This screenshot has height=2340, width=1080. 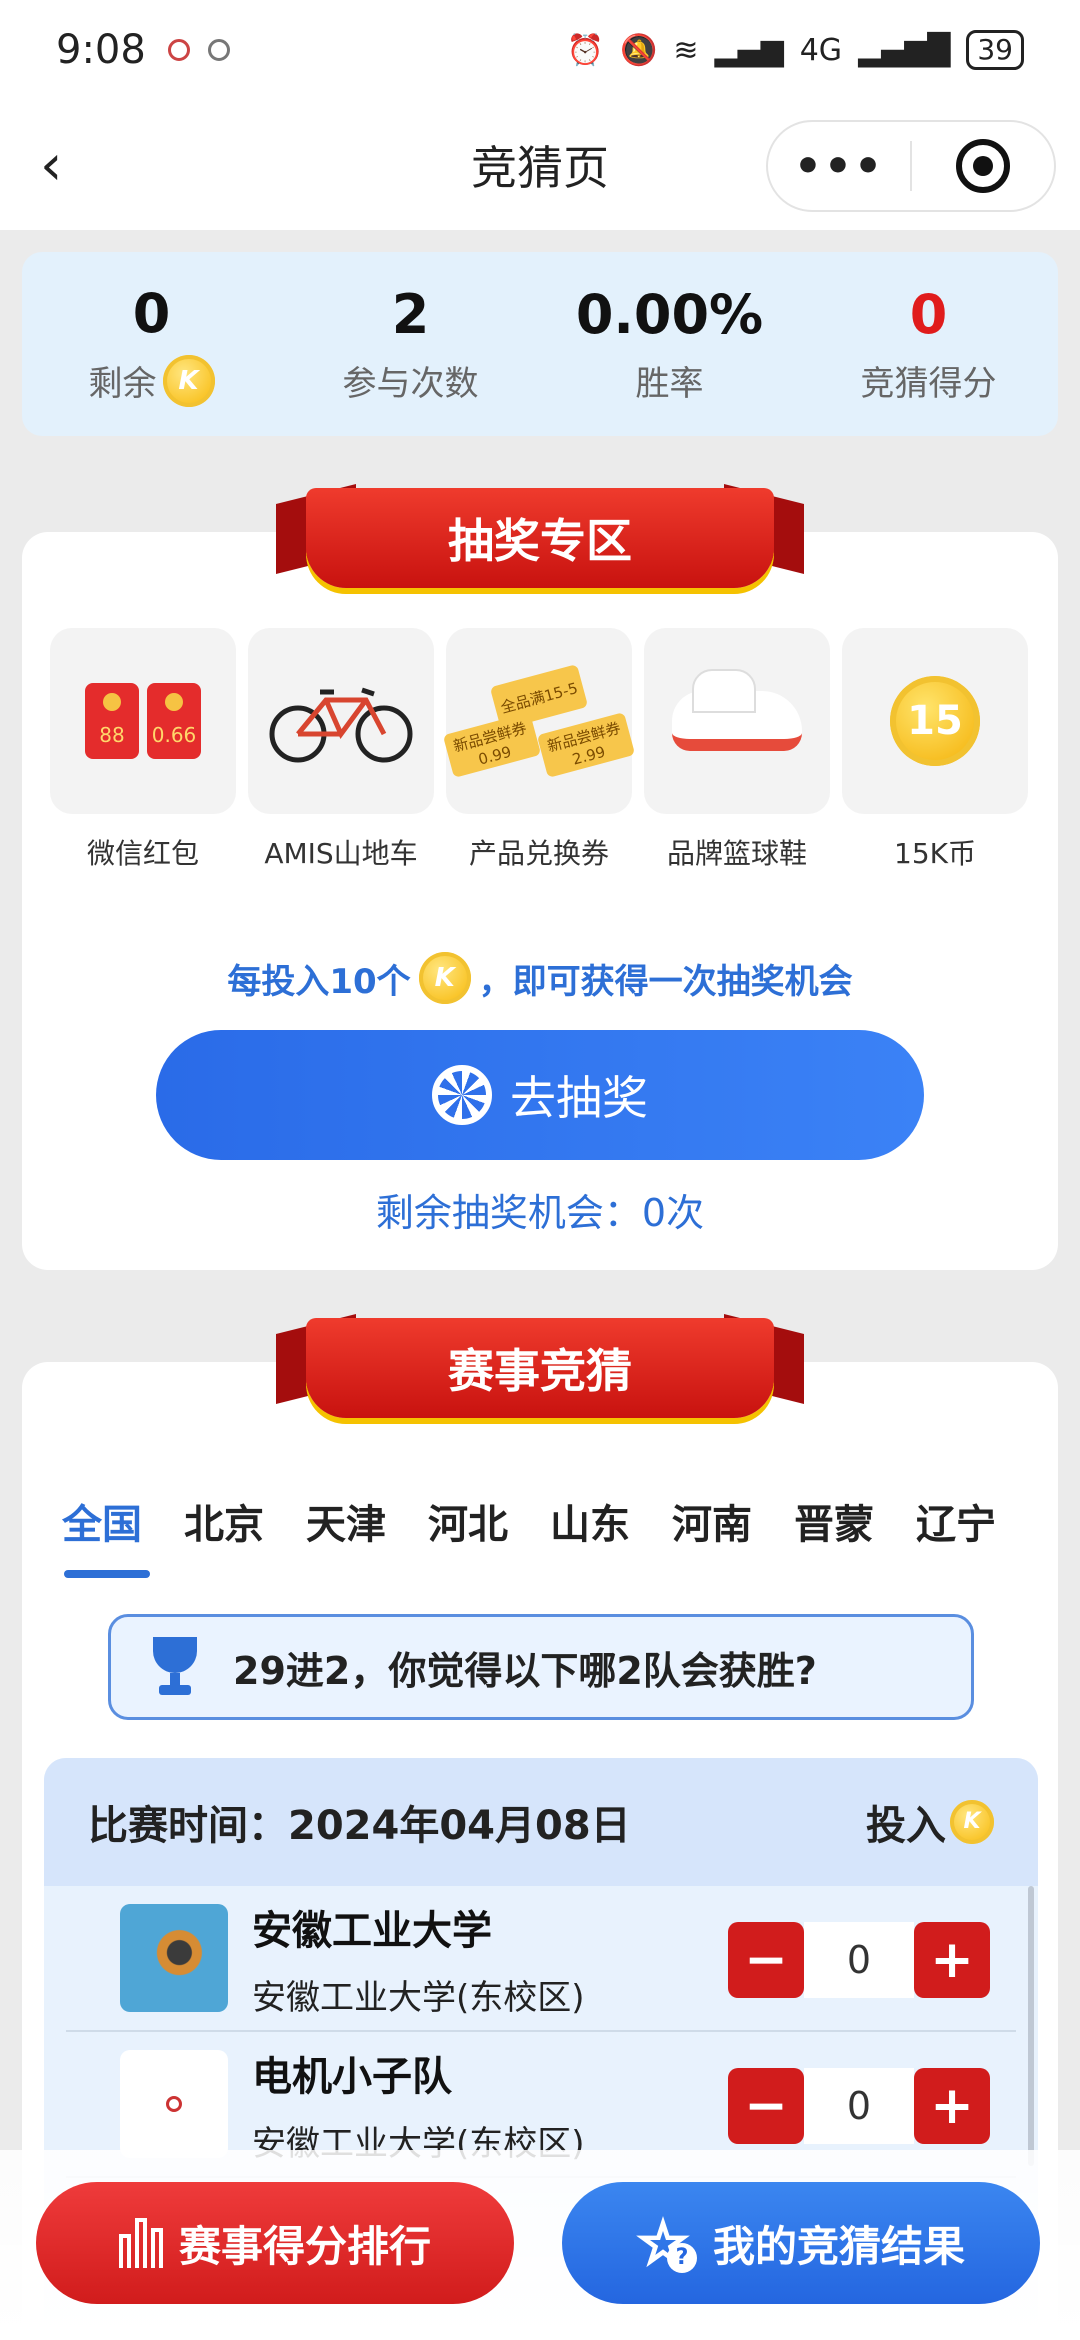 I want to click on battery-icon: 39, so click(x=995, y=50).